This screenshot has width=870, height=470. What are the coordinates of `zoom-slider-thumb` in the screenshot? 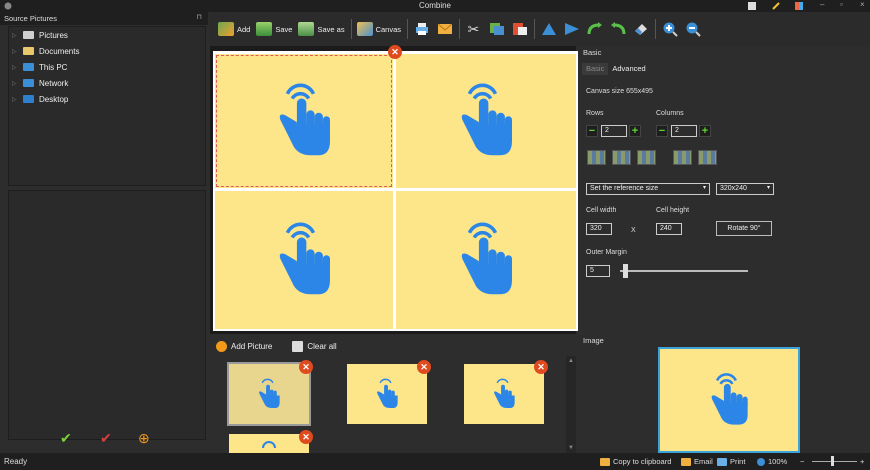 It's located at (832, 461).